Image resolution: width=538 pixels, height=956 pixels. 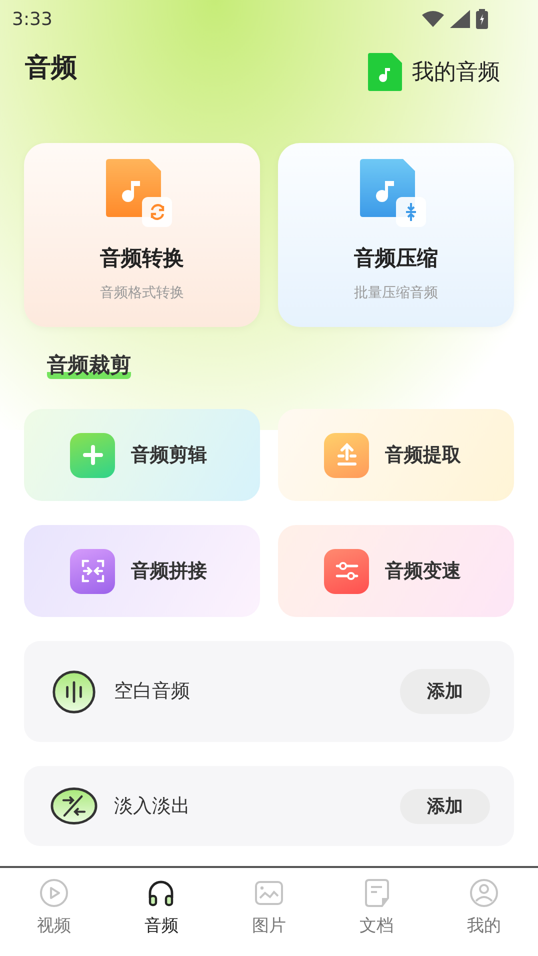 I want to click on section-title: 音频裁剪, so click(x=89, y=365).